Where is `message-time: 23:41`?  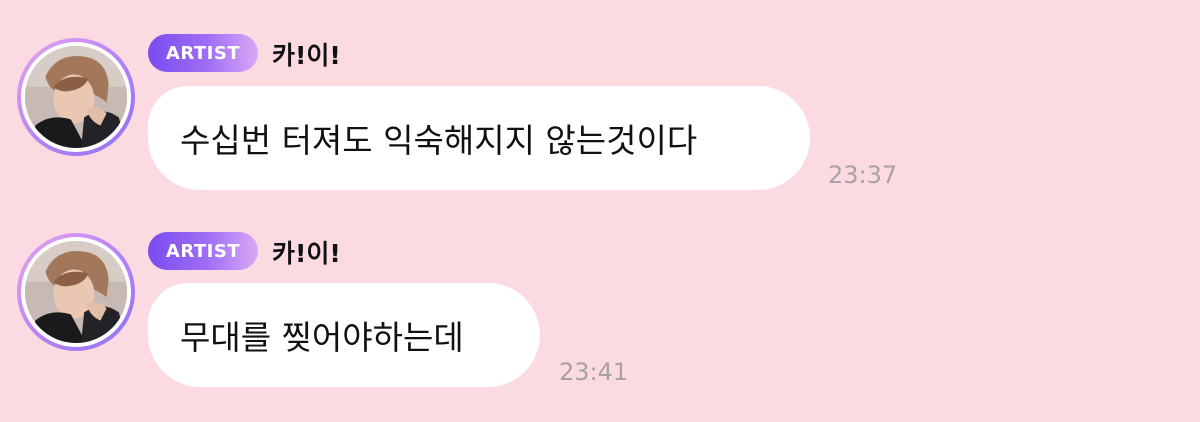
message-time: 23:41 is located at coordinates (594, 372).